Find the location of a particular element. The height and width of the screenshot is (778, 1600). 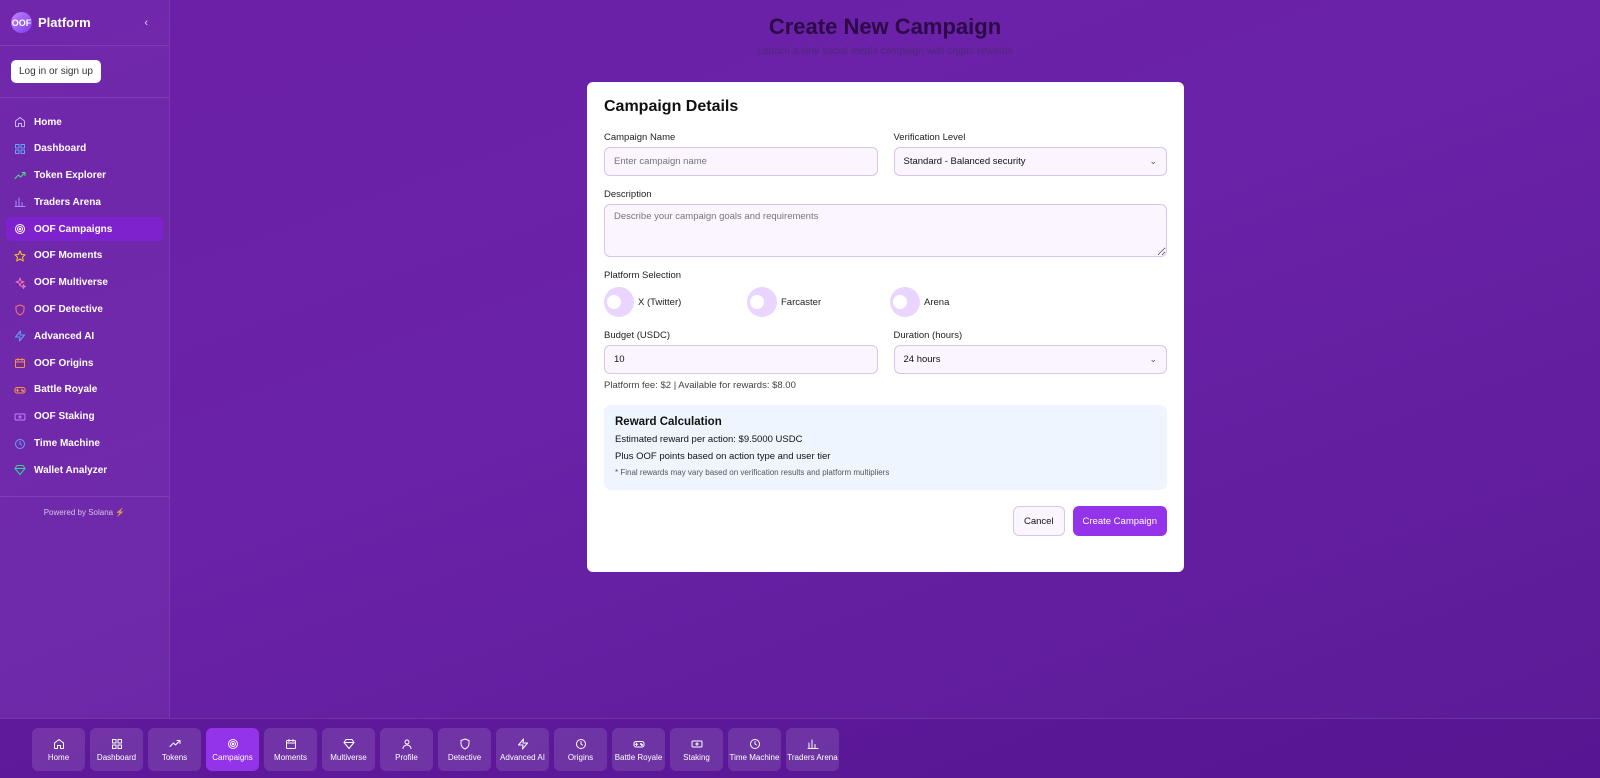

star-icon is located at coordinates (20, 256).